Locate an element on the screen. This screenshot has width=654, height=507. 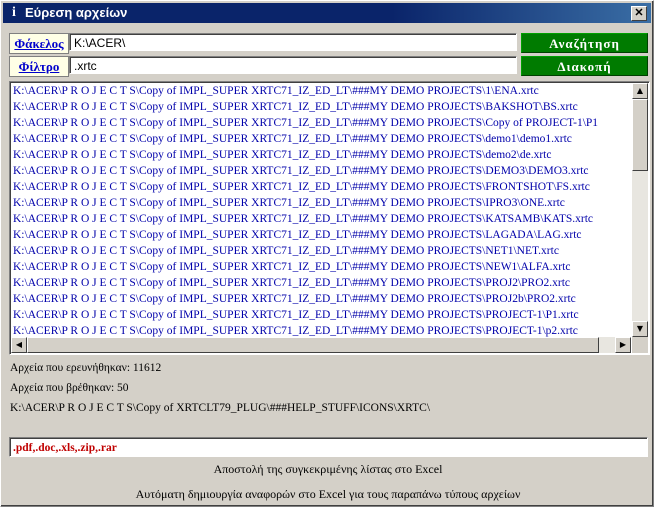
close-button: ✕ is located at coordinates (639, 13).